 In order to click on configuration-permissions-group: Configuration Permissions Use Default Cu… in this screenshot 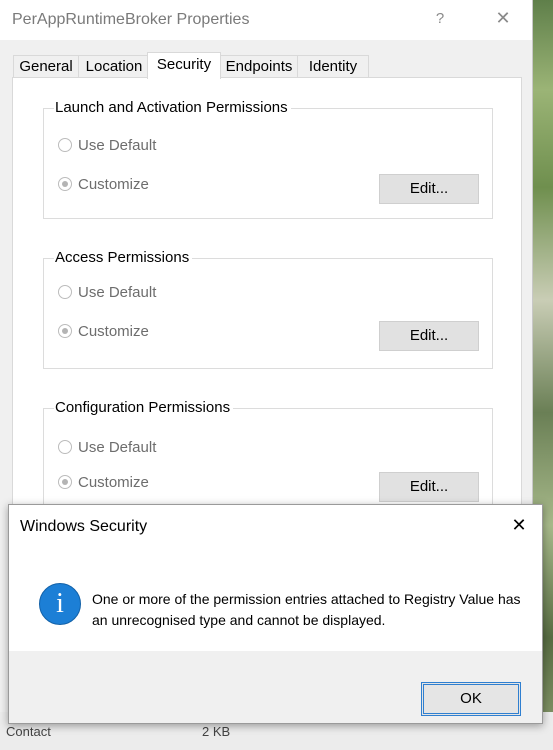, I will do `click(268, 459)`.